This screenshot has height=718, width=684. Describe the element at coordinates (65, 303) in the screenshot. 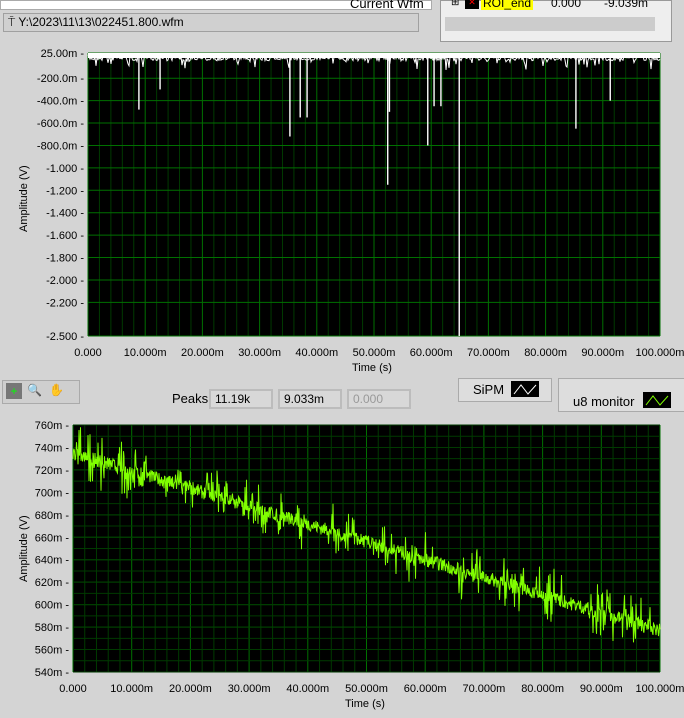

I see `y-tick-label: -2.200 -` at that location.